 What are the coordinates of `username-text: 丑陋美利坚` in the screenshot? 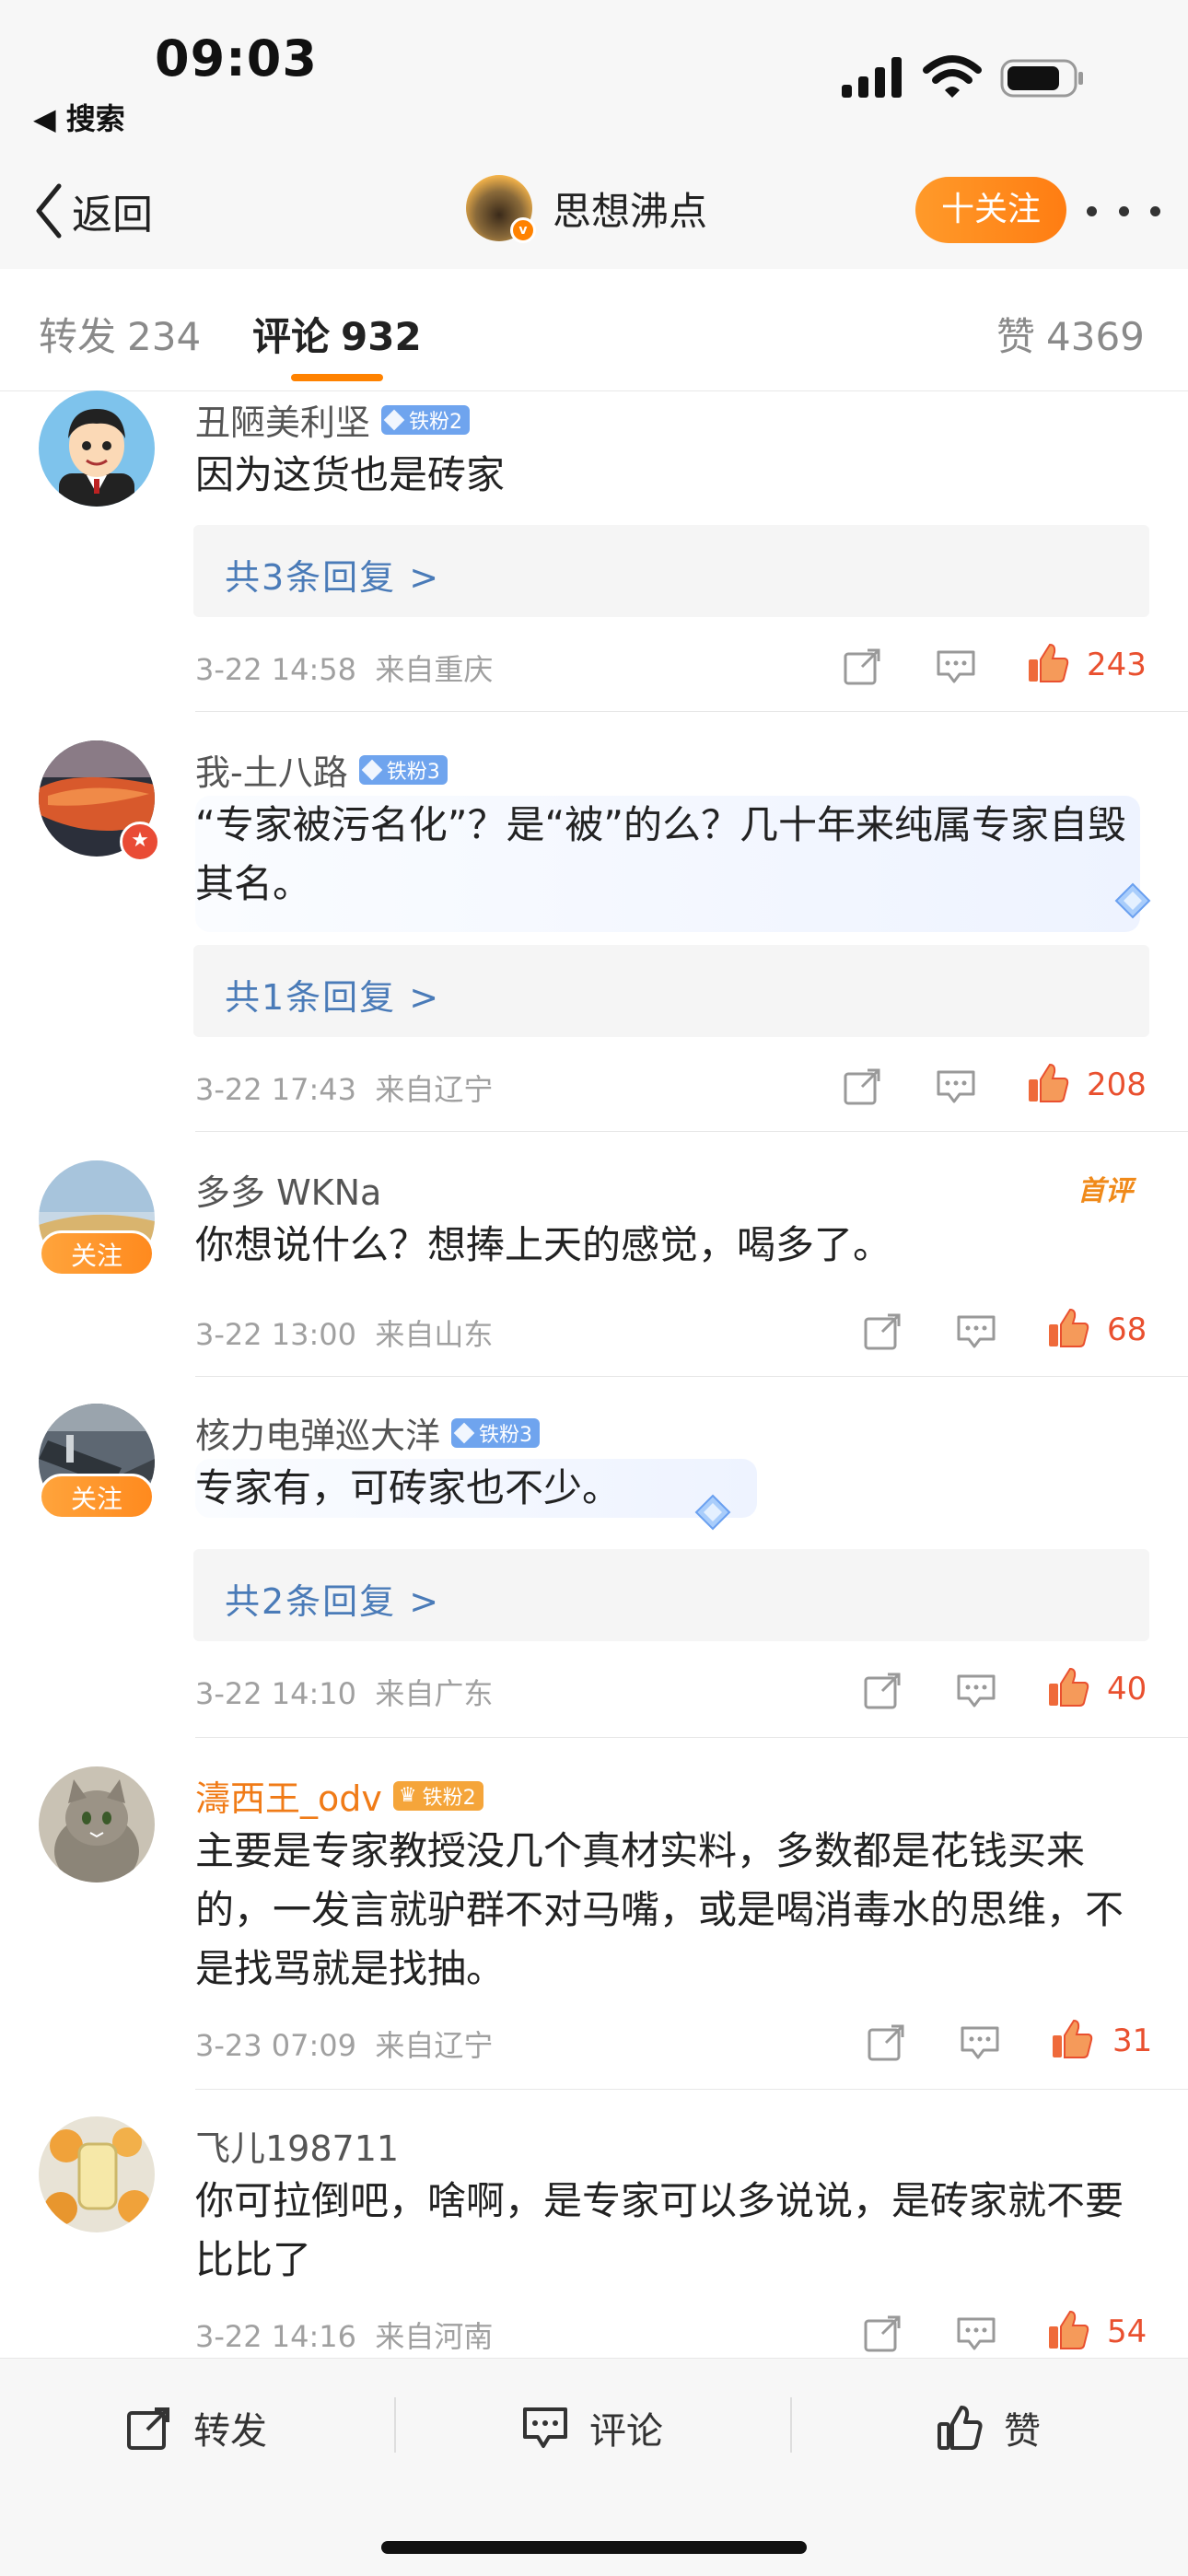 It's located at (283, 422).